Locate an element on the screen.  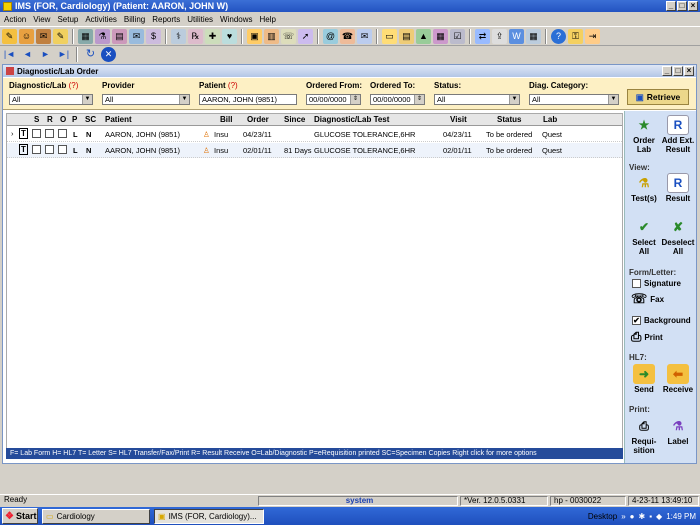
diagnostic-lab-select: All ▼ is located at coordinates (51, 99).